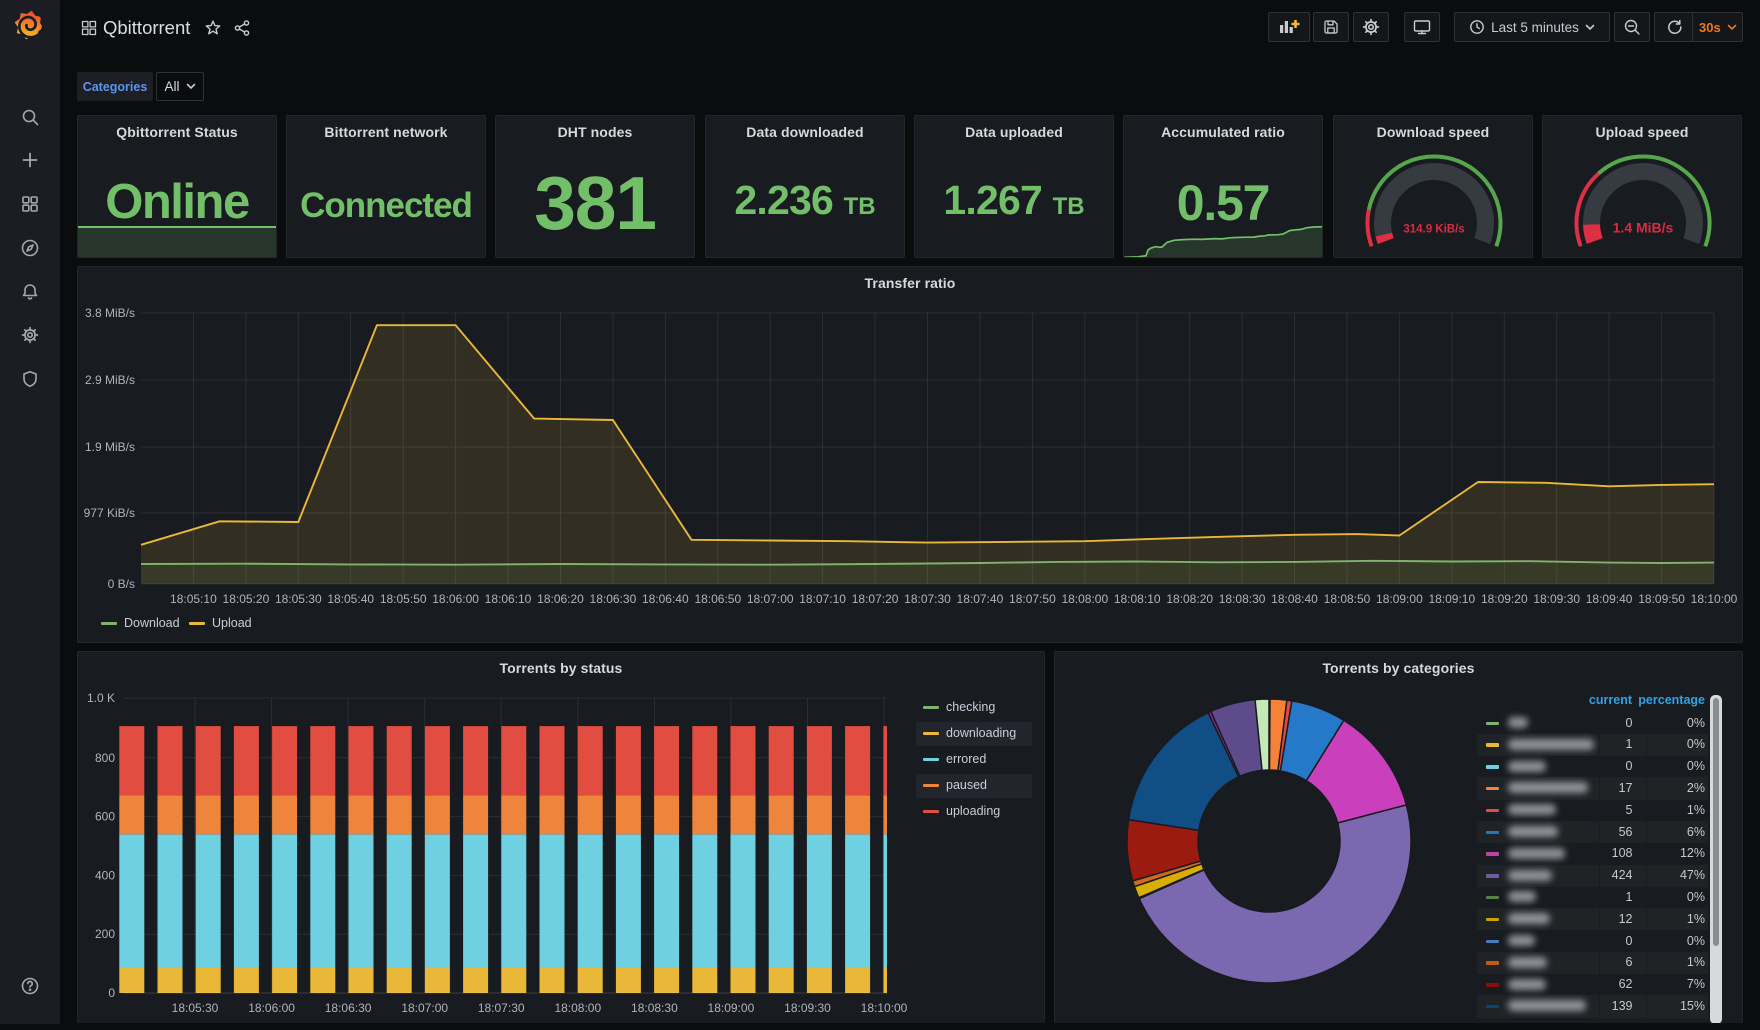 This screenshot has height=1030, width=1760. What do you see at coordinates (1661, 599) in the screenshot?
I see `svg-text: 18:09:50` at bounding box center [1661, 599].